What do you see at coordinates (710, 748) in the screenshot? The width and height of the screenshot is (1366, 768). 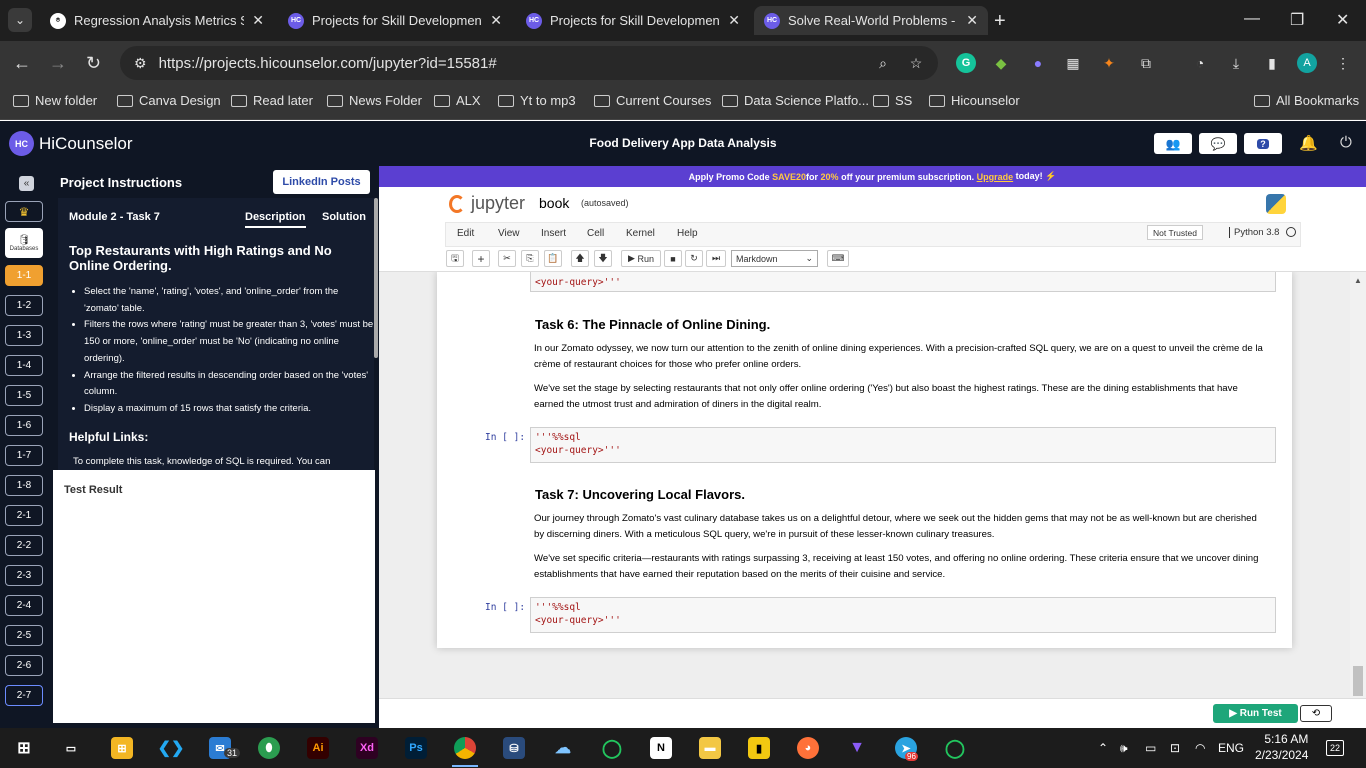 I see `file-explorer-icon: ▬` at bounding box center [710, 748].